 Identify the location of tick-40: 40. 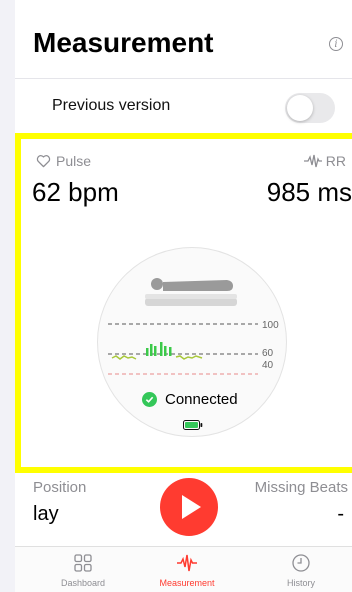
(268, 365).